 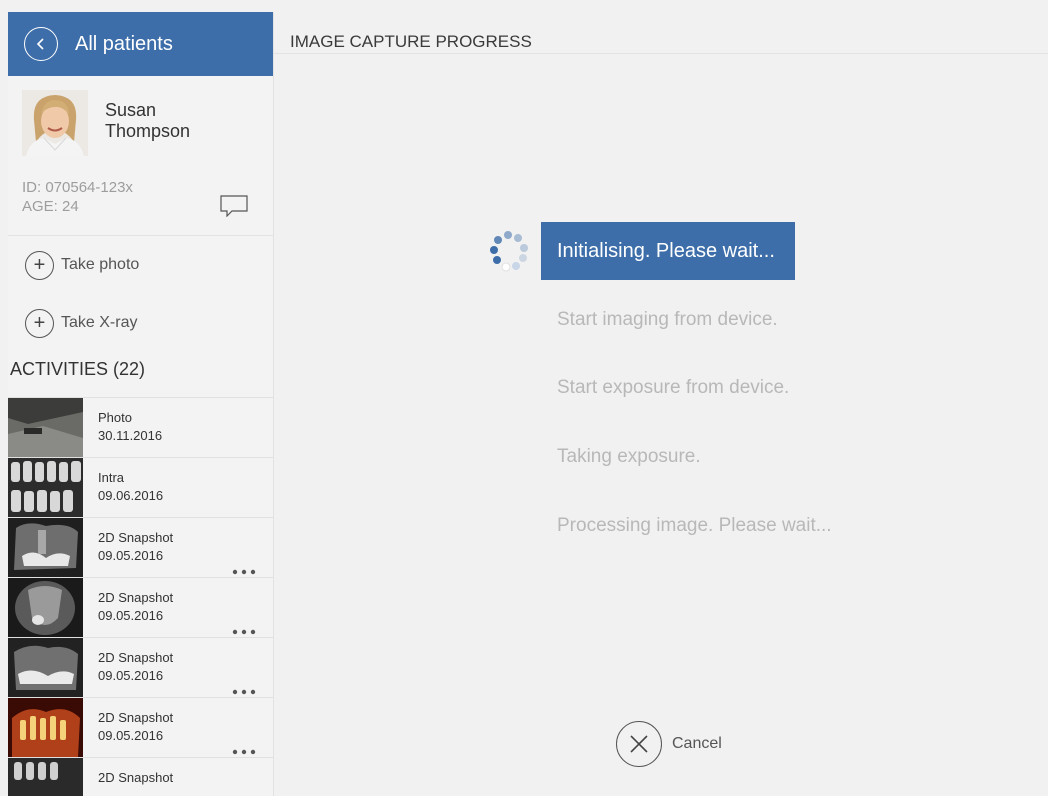 I want to click on step-taking-exposure: Taking exposure., so click(x=629, y=456).